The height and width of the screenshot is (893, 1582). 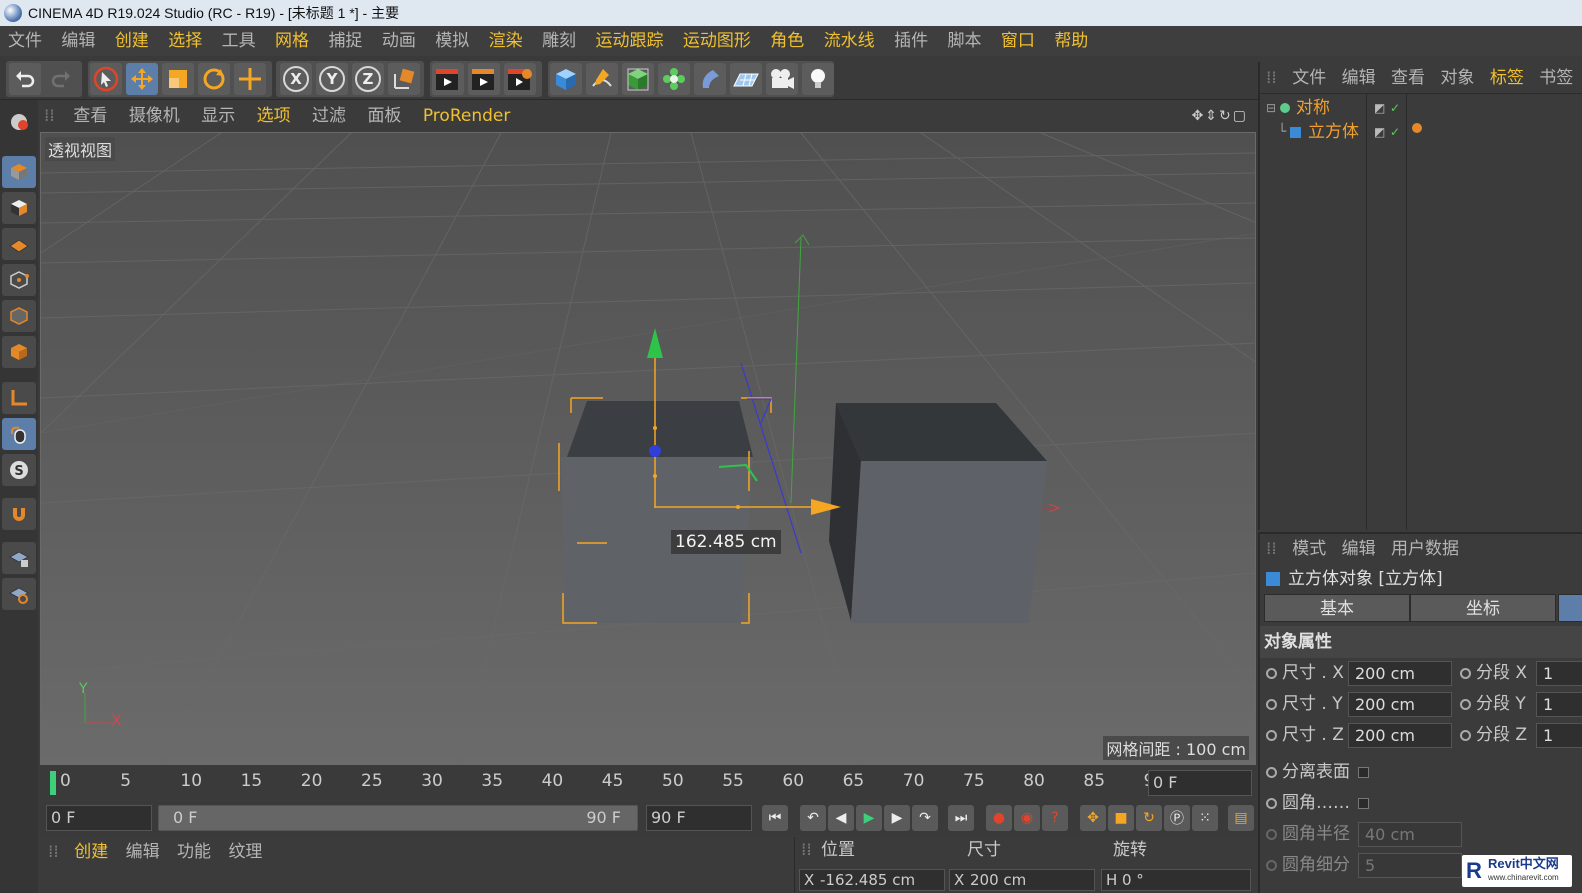 What do you see at coordinates (964, 41) in the screenshot?
I see `menu-script: 脚本` at bounding box center [964, 41].